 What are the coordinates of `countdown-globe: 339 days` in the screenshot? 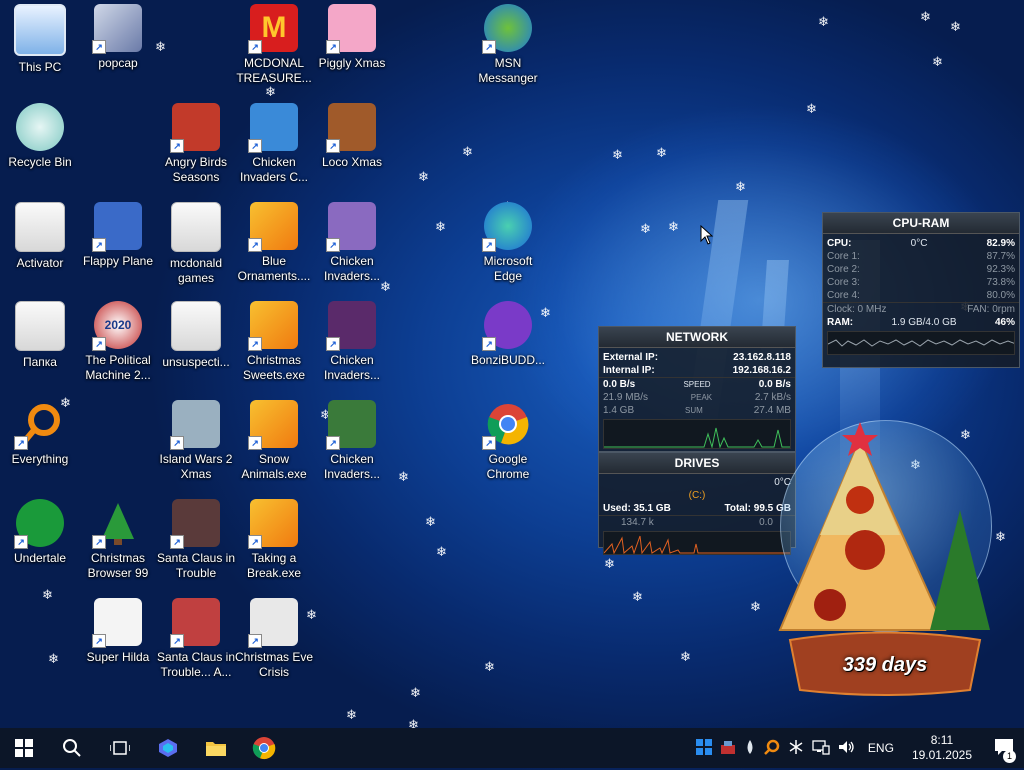 It's located at (885, 550).